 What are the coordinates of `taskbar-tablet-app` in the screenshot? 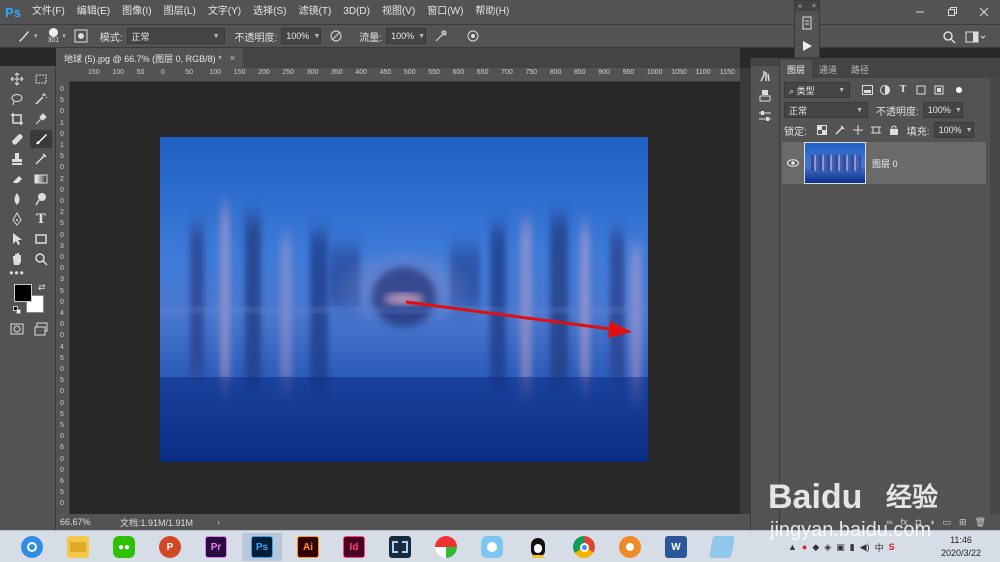 It's located at (722, 547).